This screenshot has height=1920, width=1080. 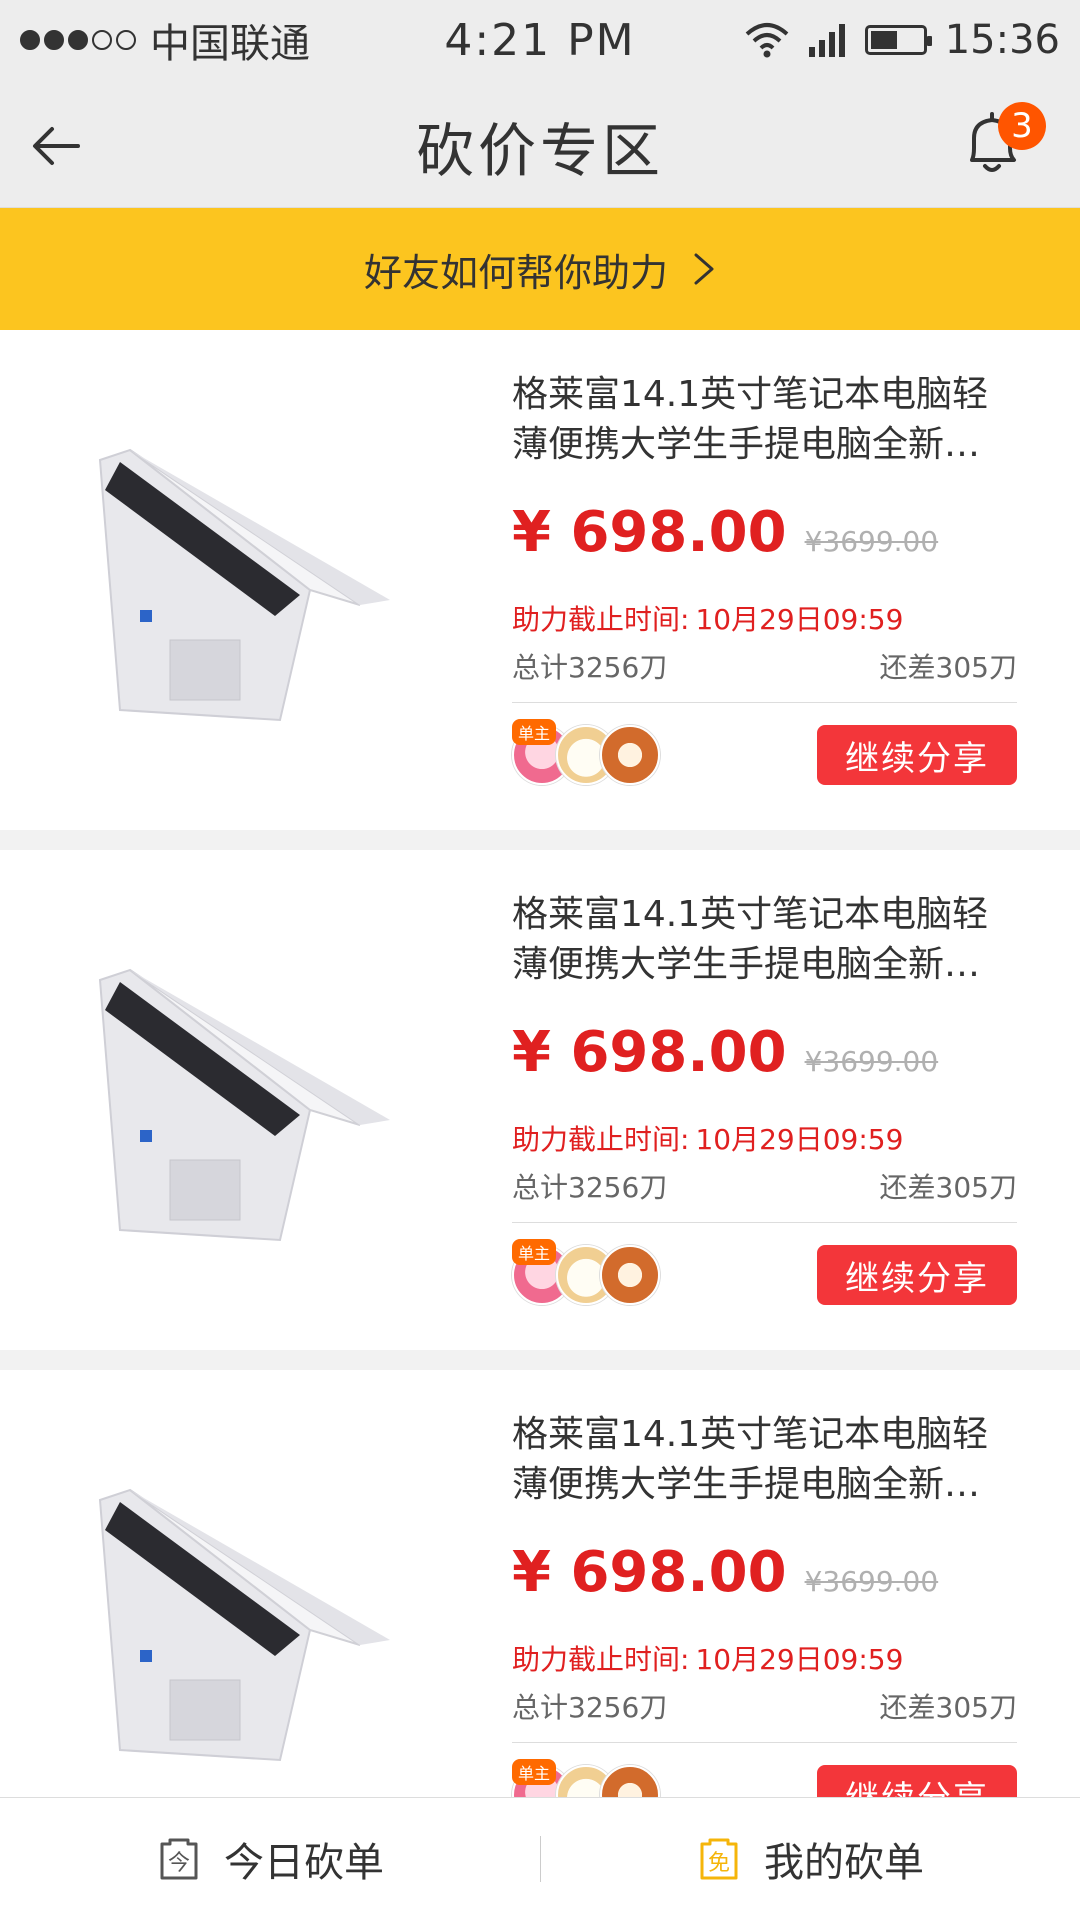 I want to click on tab-my-orders: 免 我的砍单, so click(x=810, y=1859).